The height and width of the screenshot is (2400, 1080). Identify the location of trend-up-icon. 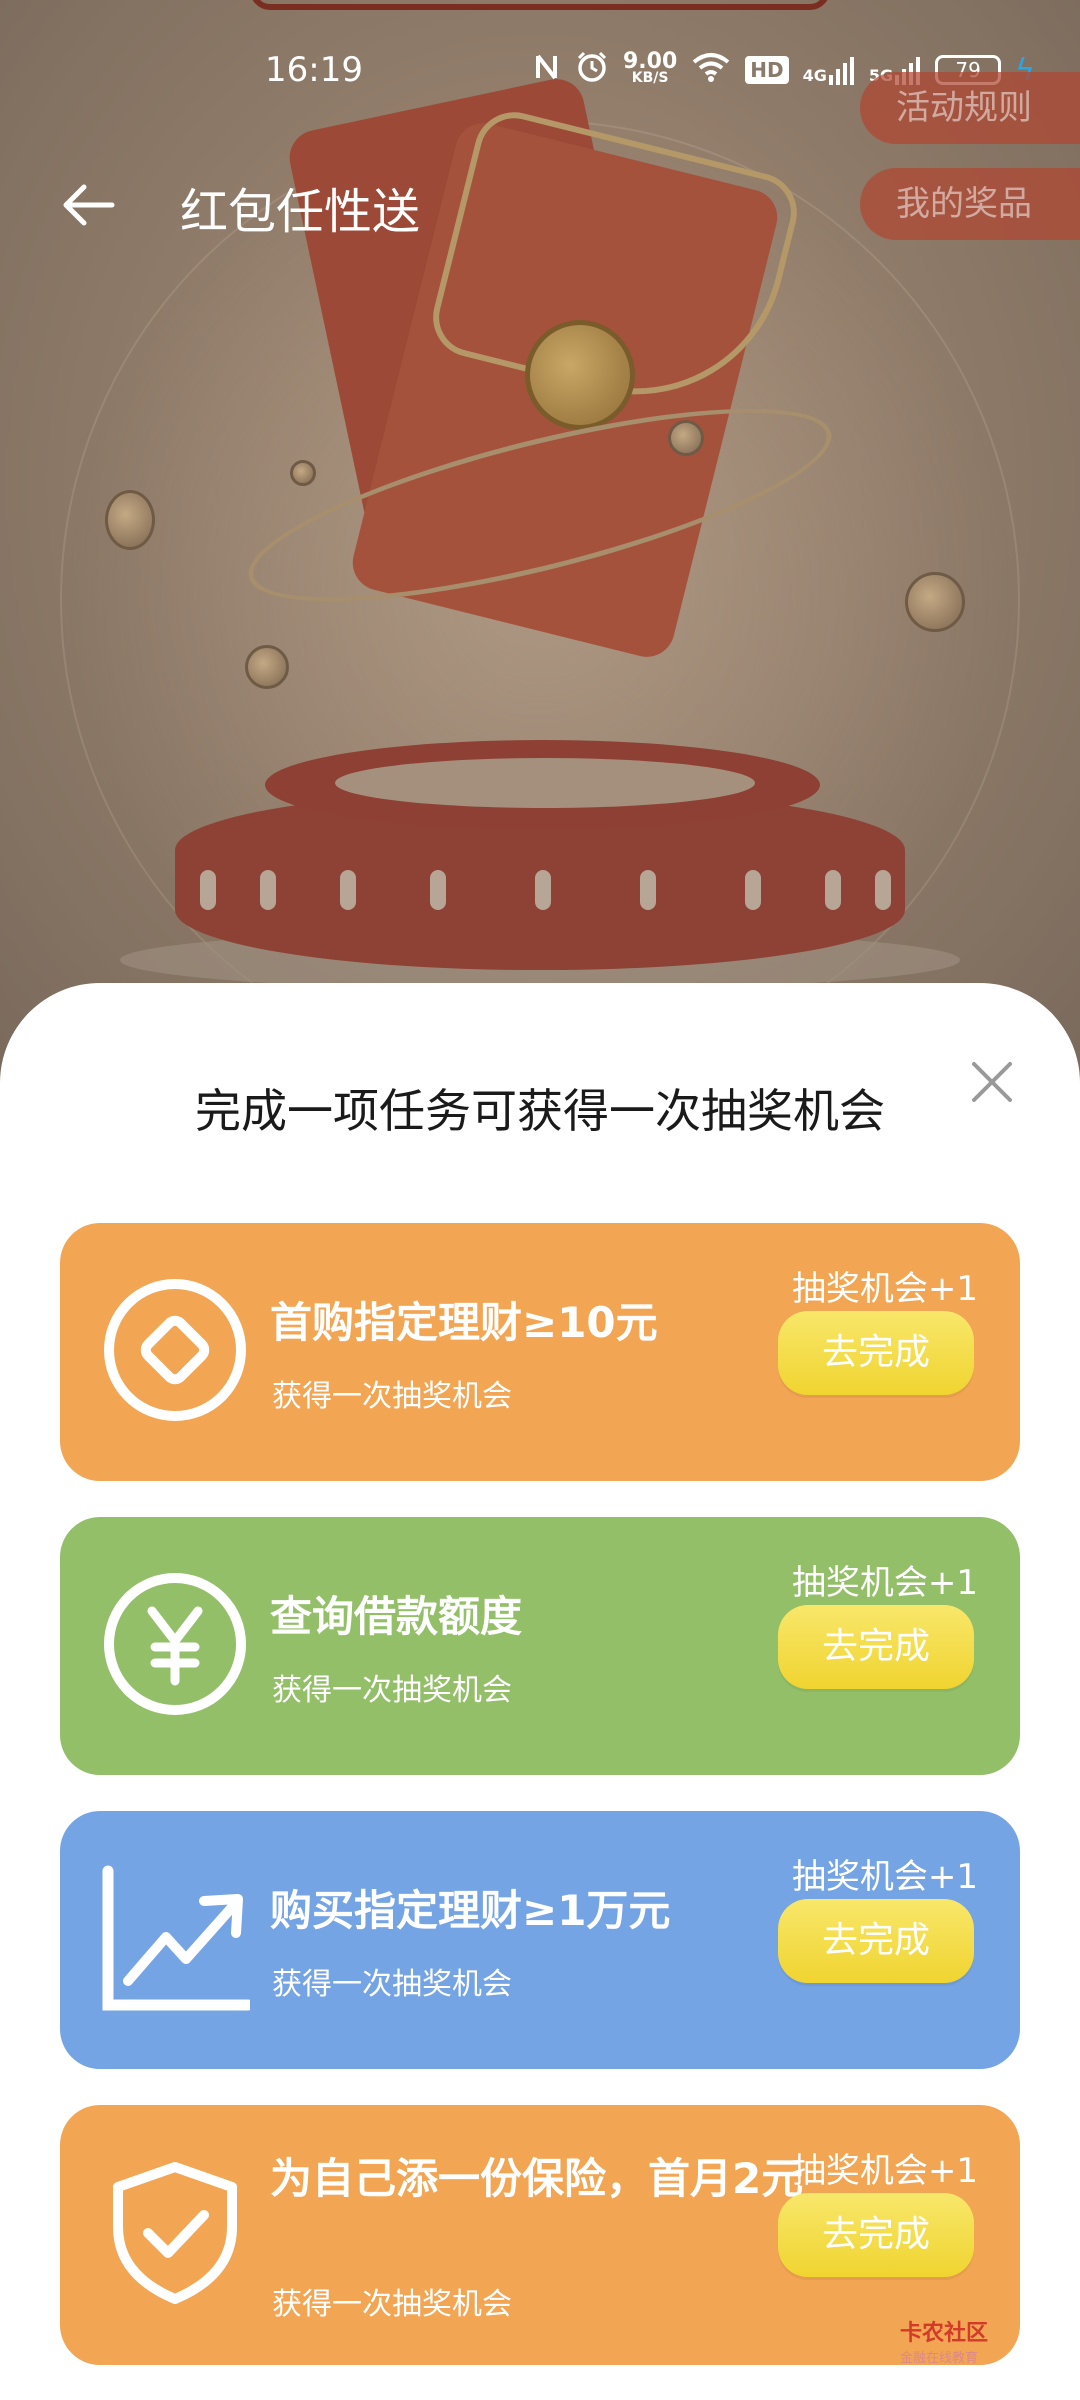
(177, 1938).